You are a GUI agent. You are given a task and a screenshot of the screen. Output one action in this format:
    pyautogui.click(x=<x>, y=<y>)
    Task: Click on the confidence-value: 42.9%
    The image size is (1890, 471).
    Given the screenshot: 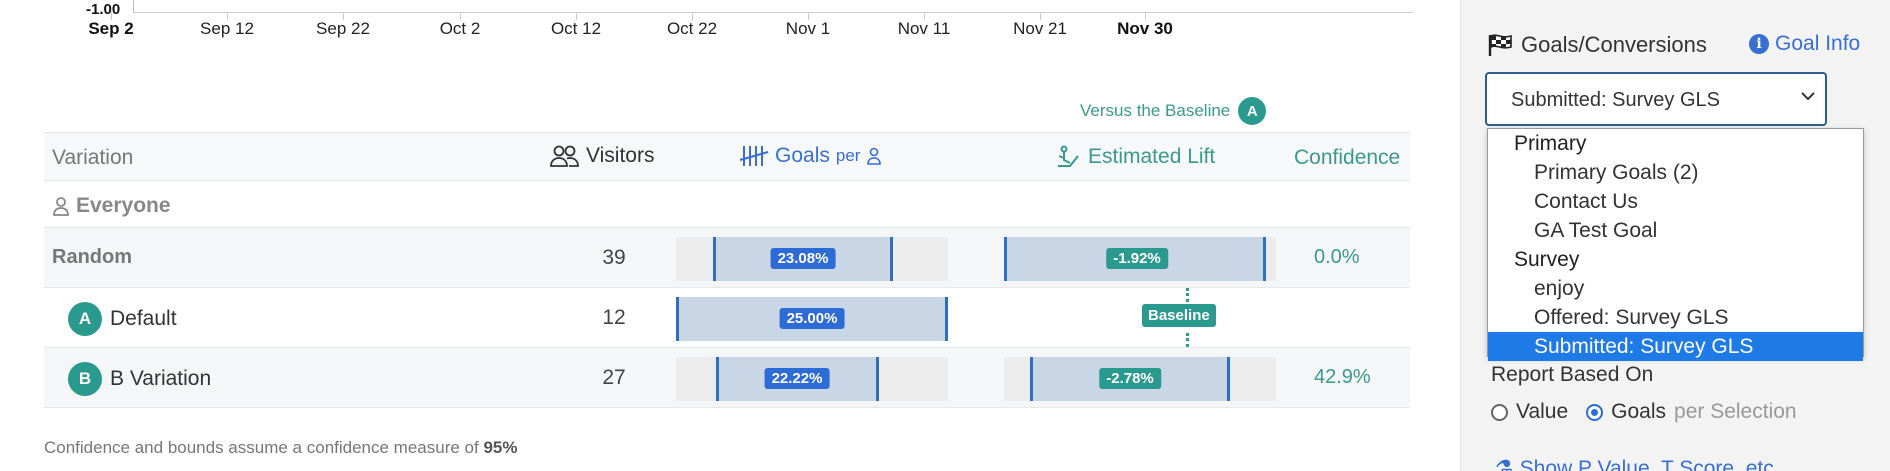 What is the action you would take?
    pyautogui.click(x=1342, y=377)
    